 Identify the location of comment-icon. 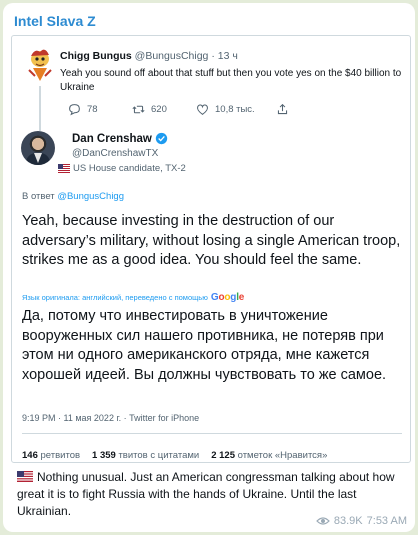
(74, 110).